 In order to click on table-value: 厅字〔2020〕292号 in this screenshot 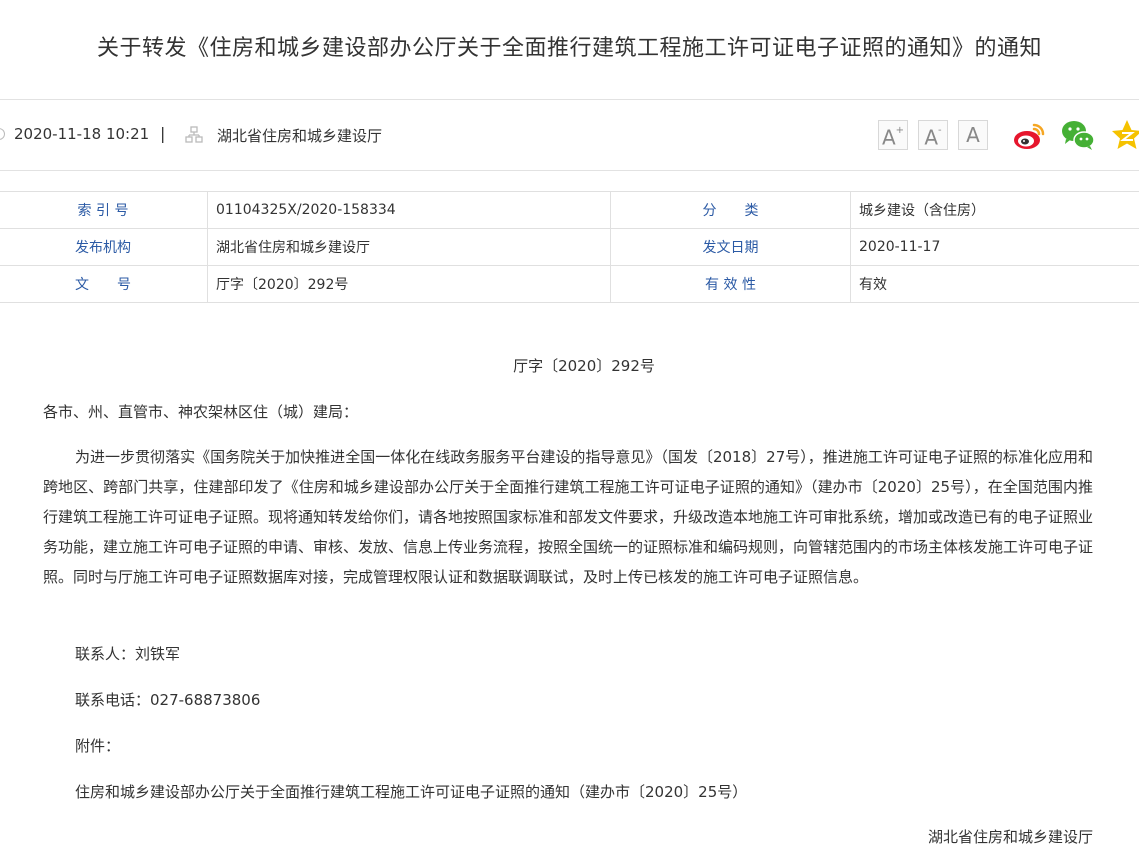, I will do `click(409, 284)`.